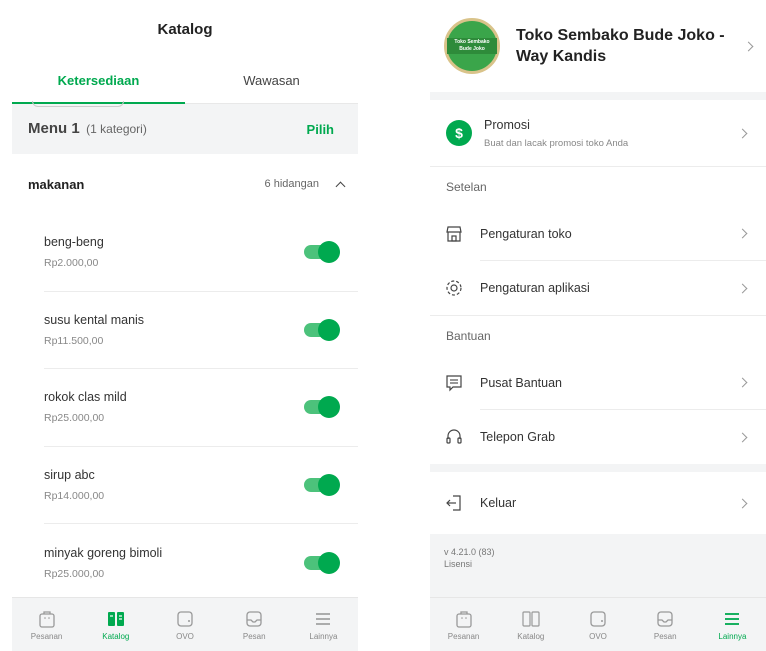  What do you see at coordinates (469, 552) in the screenshot?
I see `version-text: v 4.21.0 (83)` at bounding box center [469, 552].